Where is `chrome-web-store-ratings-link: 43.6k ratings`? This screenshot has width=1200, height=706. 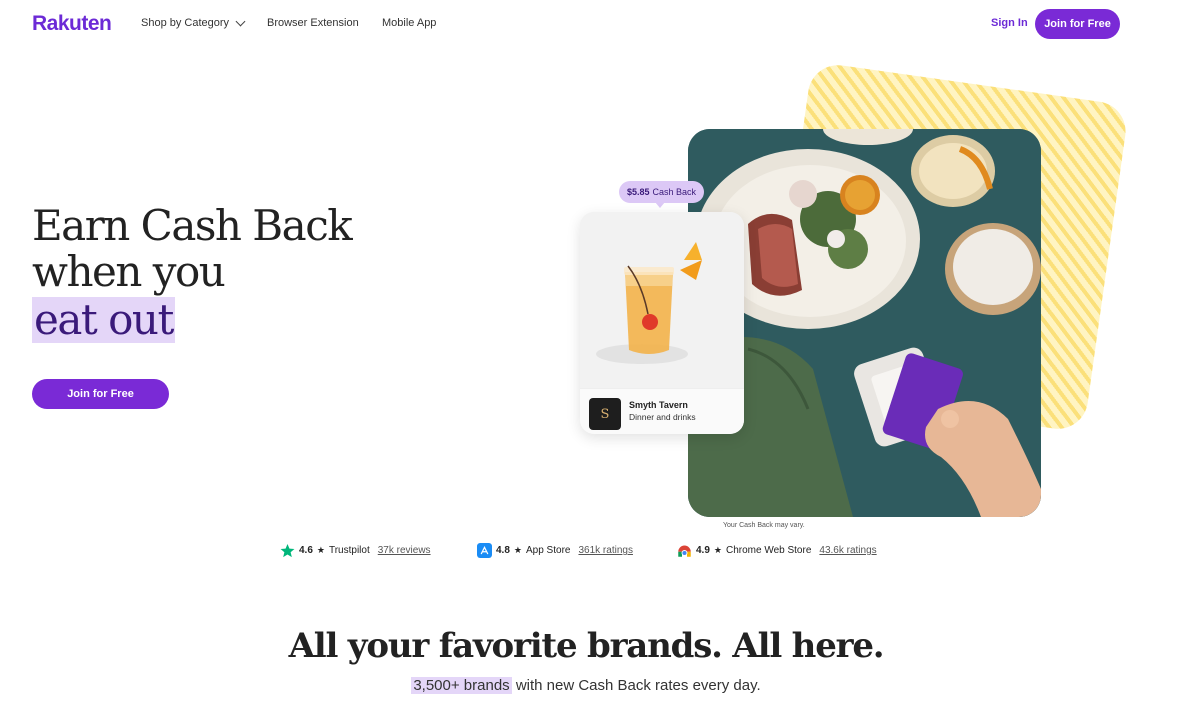 chrome-web-store-ratings-link: 43.6k ratings is located at coordinates (847, 550).